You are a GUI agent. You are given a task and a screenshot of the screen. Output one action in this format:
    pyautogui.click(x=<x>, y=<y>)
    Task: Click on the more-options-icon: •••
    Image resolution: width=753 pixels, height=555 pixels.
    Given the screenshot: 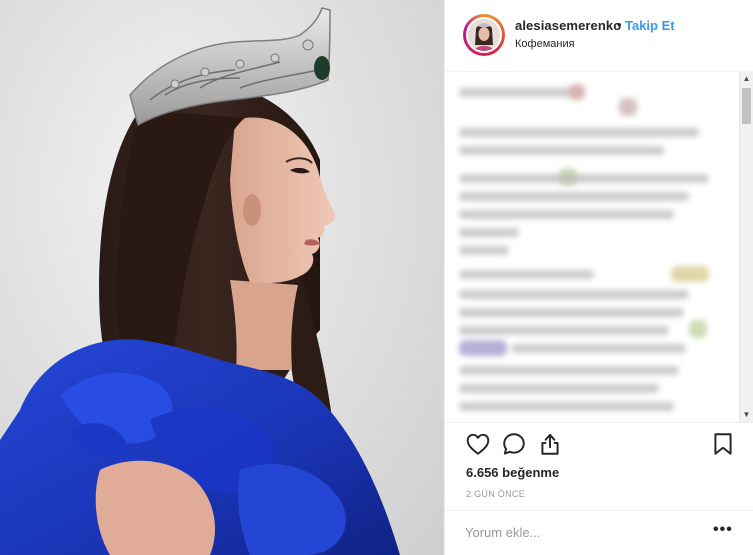 What is the action you would take?
    pyautogui.click(x=723, y=530)
    